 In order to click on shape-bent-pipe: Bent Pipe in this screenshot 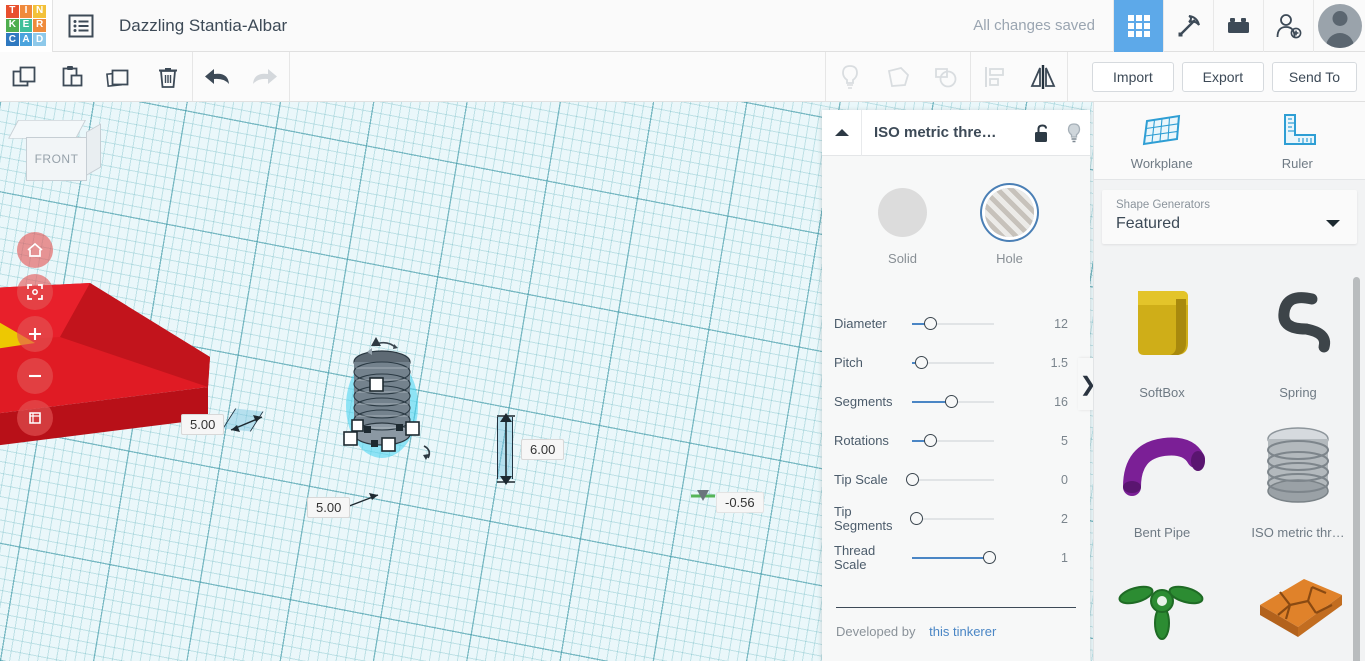, I will do `click(1162, 480)`.